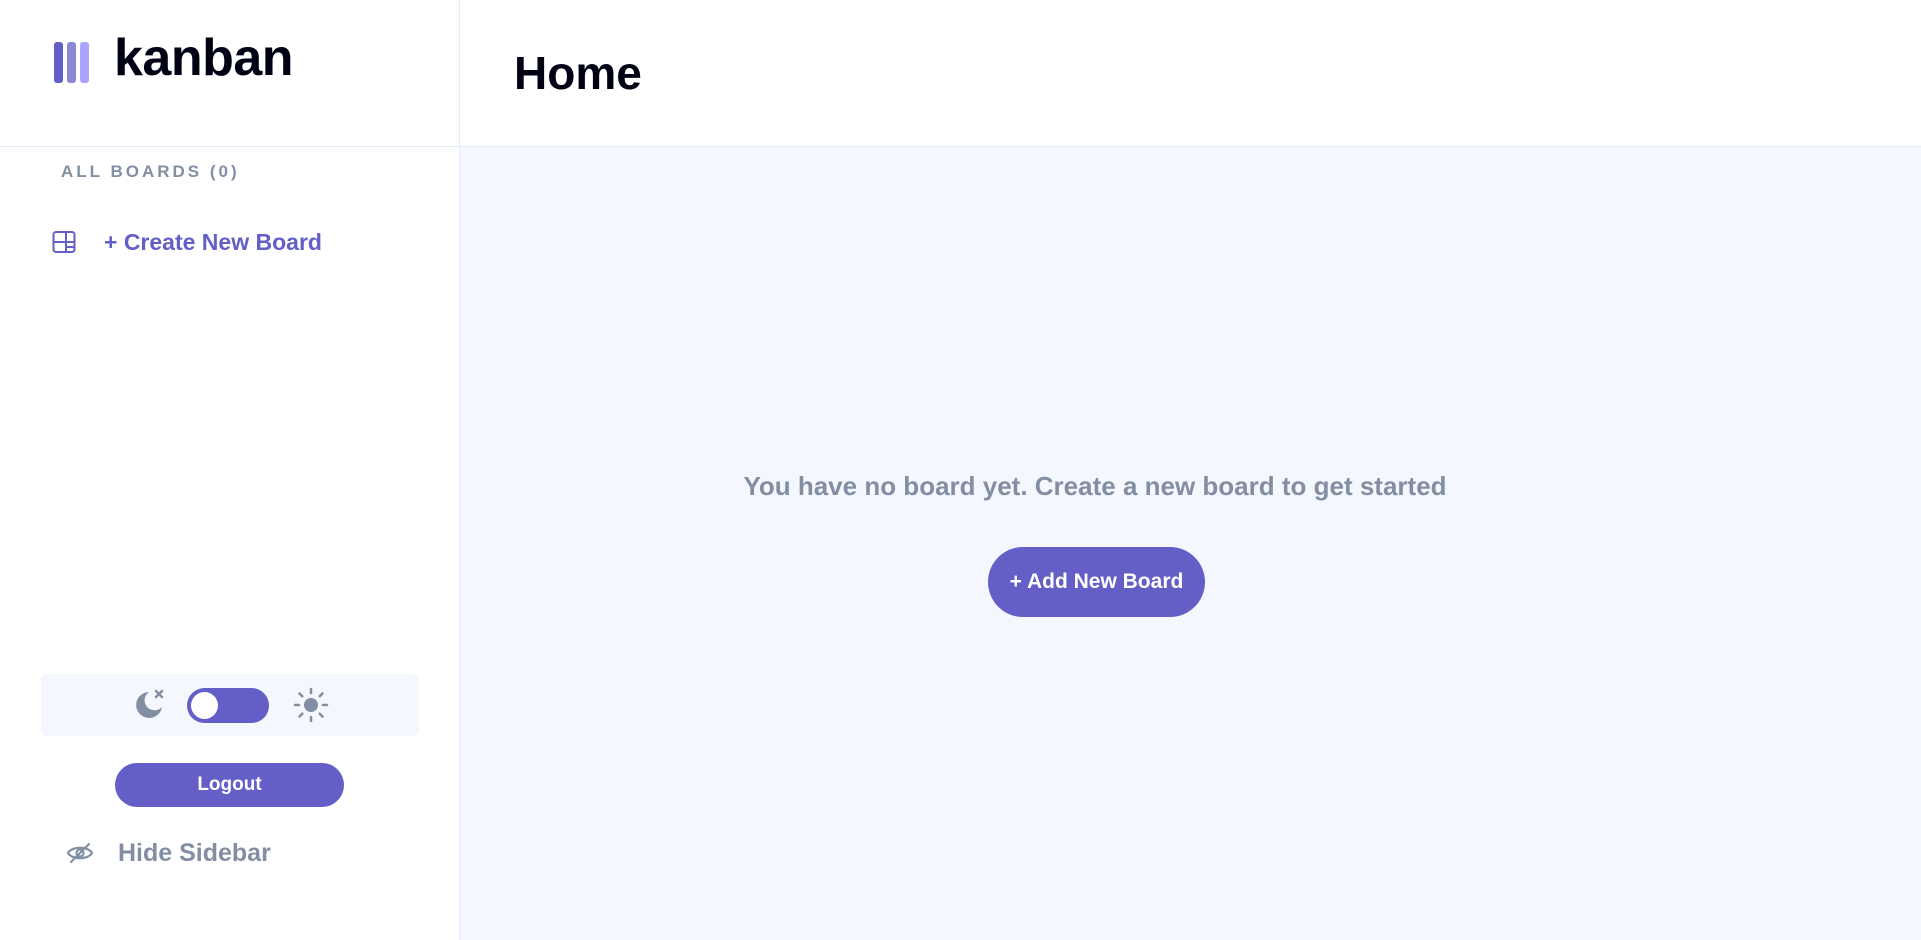 Image resolution: width=1921 pixels, height=940 pixels. Describe the element at coordinates (194, 852) in the screenshot. I see `hide-sidebar-label: Hide Sidebar` at that location.